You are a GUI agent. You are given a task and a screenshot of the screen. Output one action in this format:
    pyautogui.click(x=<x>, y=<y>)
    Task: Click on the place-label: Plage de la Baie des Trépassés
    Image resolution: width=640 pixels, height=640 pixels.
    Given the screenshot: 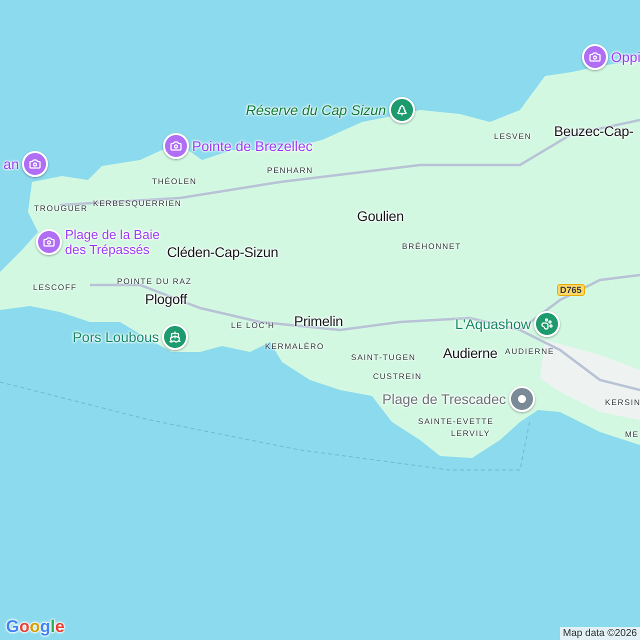 What is the action you would take?
    pyautogui.click(x=114, y=242)
    